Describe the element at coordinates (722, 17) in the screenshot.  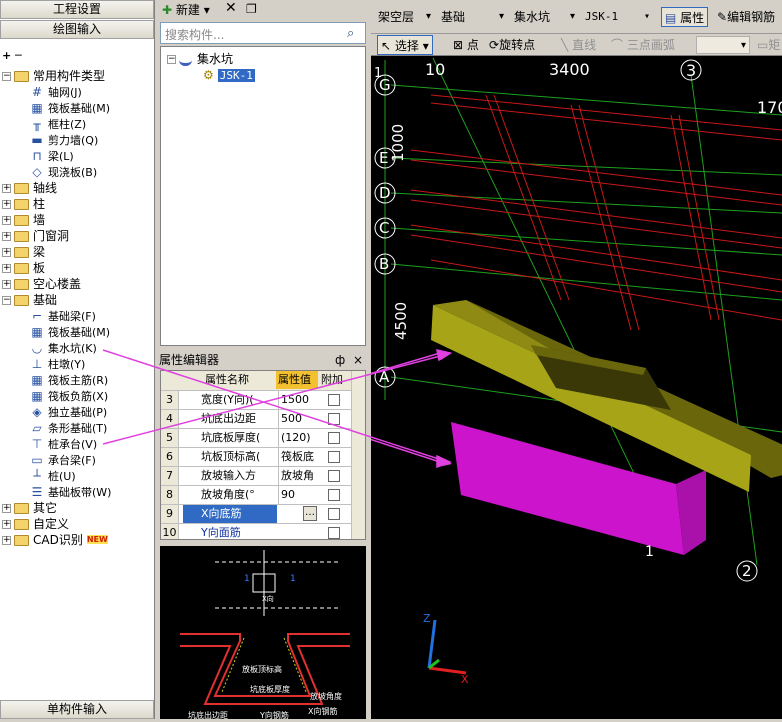
I see `pencil-icon: ✎` at that location.